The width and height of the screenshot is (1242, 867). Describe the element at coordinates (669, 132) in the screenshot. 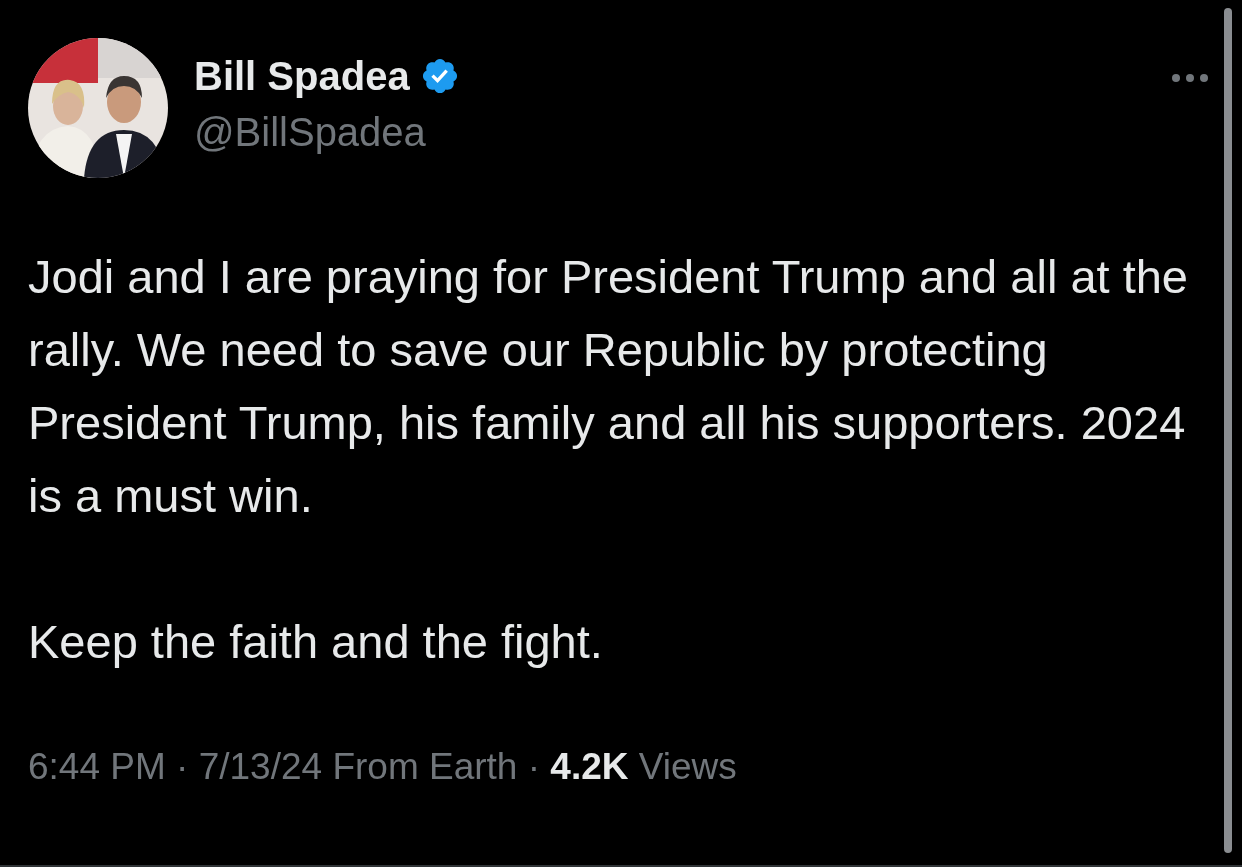

I see `author-handle: @BillSpadea` at that location.